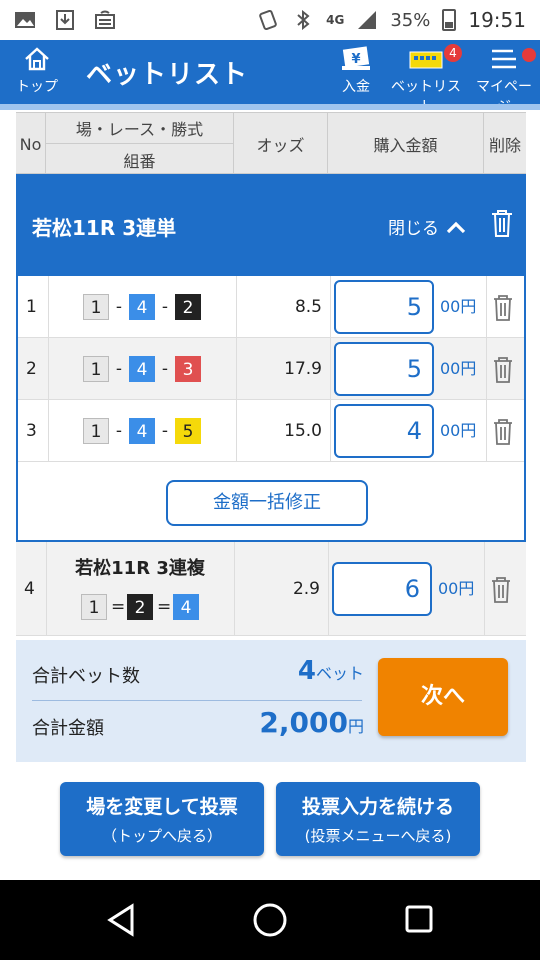  What do you see at coordinates (267, 503) in the screenshot?
I see `bulk-edit-button: 金額一括修正` at bounding box center [267, 503].